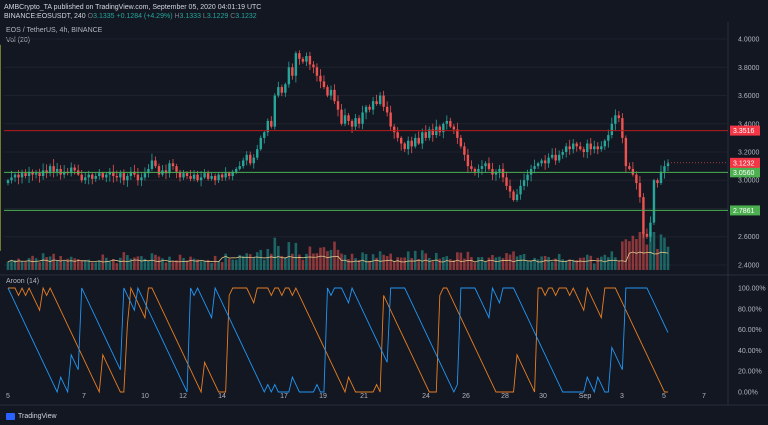  I want to click on support-price-label: 3.0560, so click(744, 173).